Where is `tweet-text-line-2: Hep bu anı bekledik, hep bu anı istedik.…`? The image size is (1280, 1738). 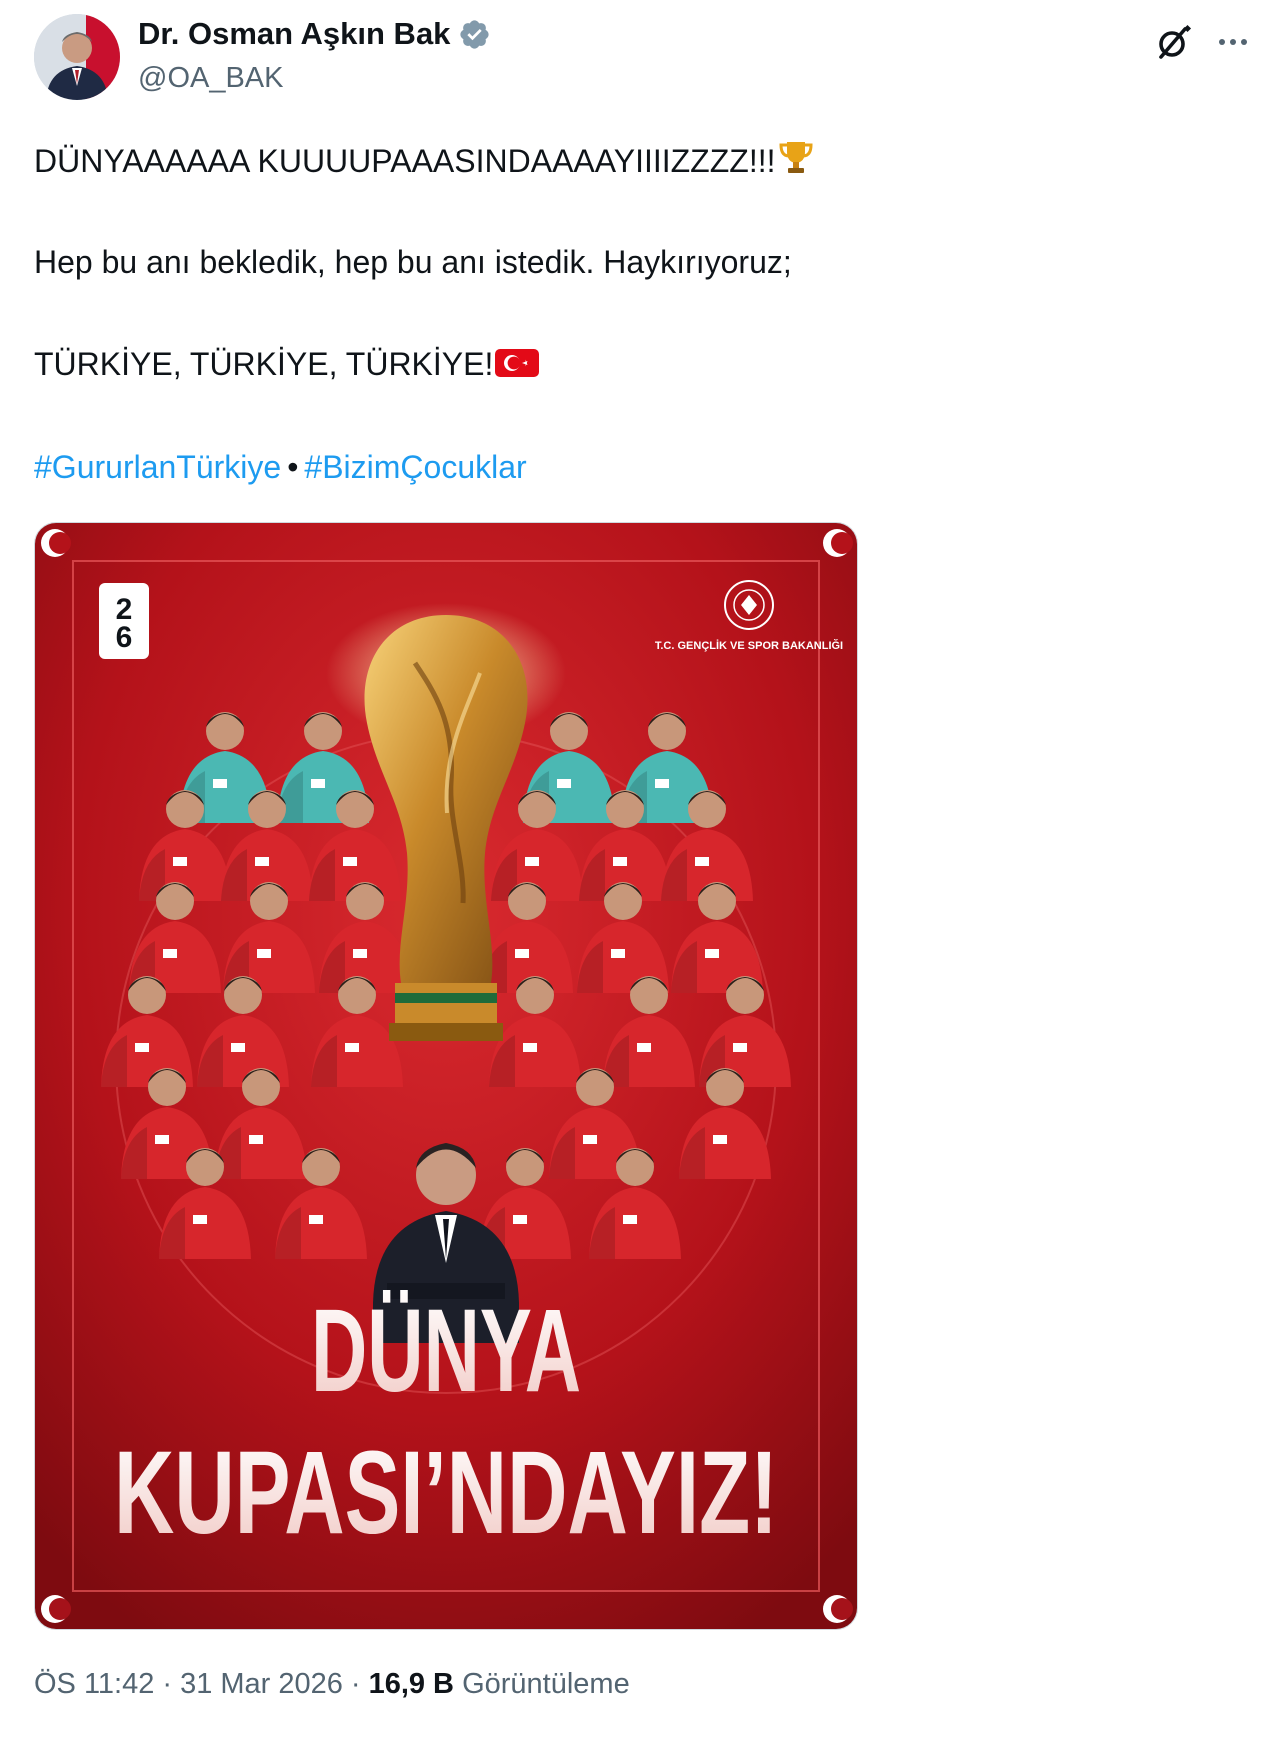
tweet-text-line-2: Hep bu anı bekledik, hep bu anı istedik.… is located at coordinates (413, 262).